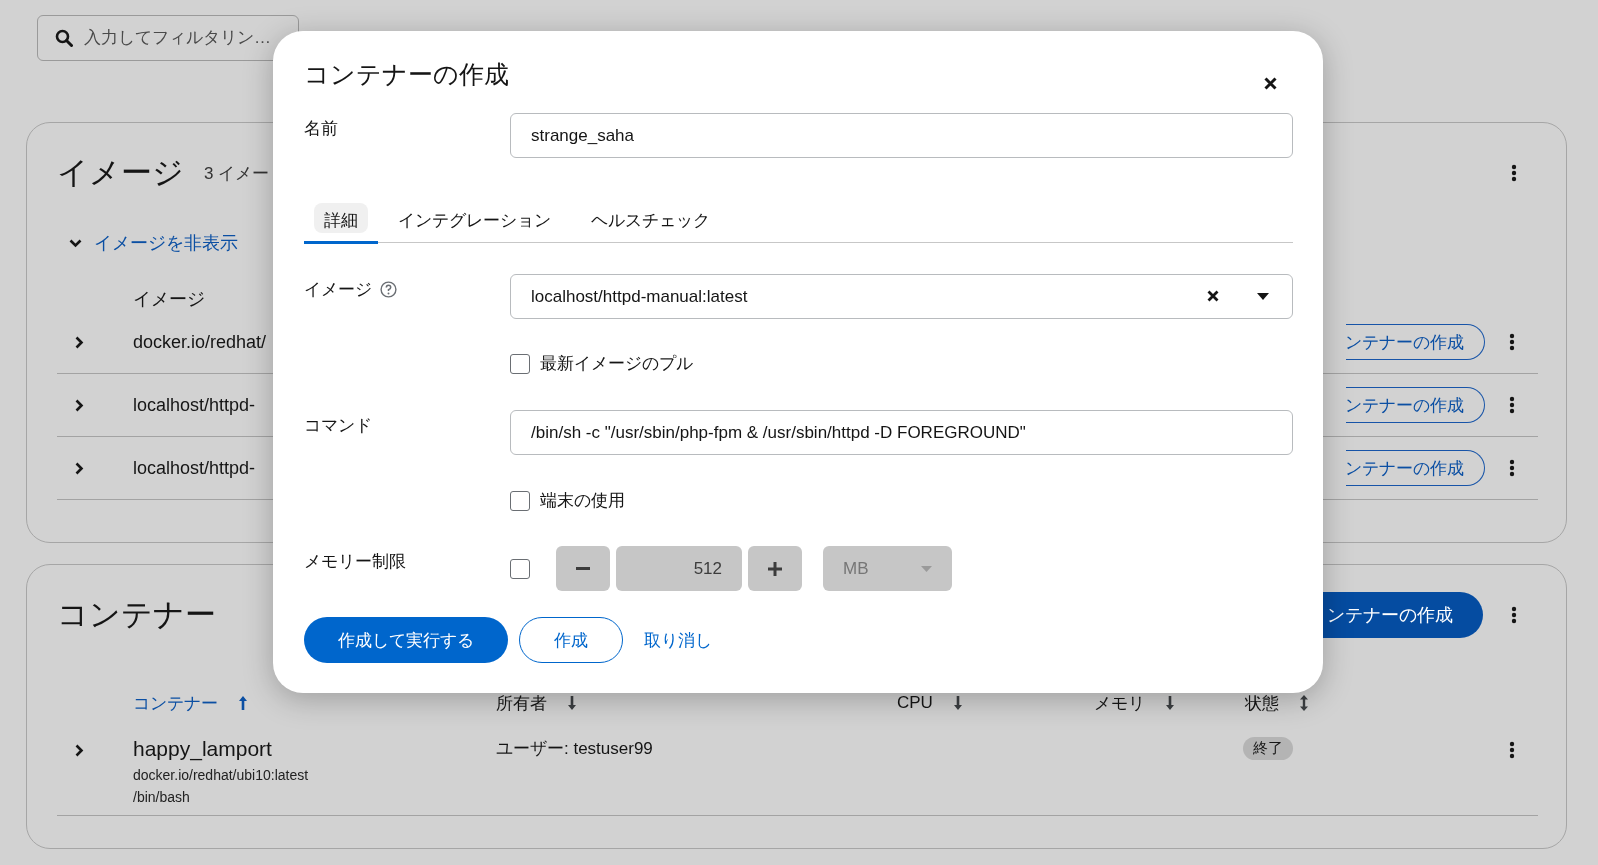 The width and height of the screenshot is (1598, 865). Describe the element at coordinates (915, 703) in the screenshot. I see `column-header: CPU` at that location.